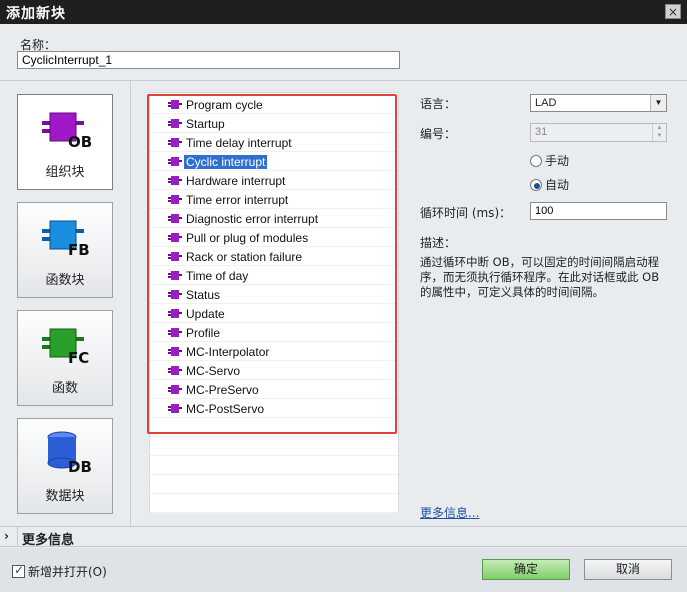 This screenshot has width=687, height=592. I want to click on ob-list-item: Cyclic interrupt, so click(274, 161).